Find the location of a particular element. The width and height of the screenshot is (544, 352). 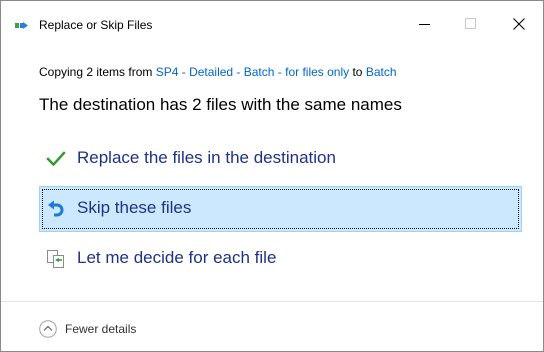

fewer-details-button: Fewer details is located at coordinates (87, 329).